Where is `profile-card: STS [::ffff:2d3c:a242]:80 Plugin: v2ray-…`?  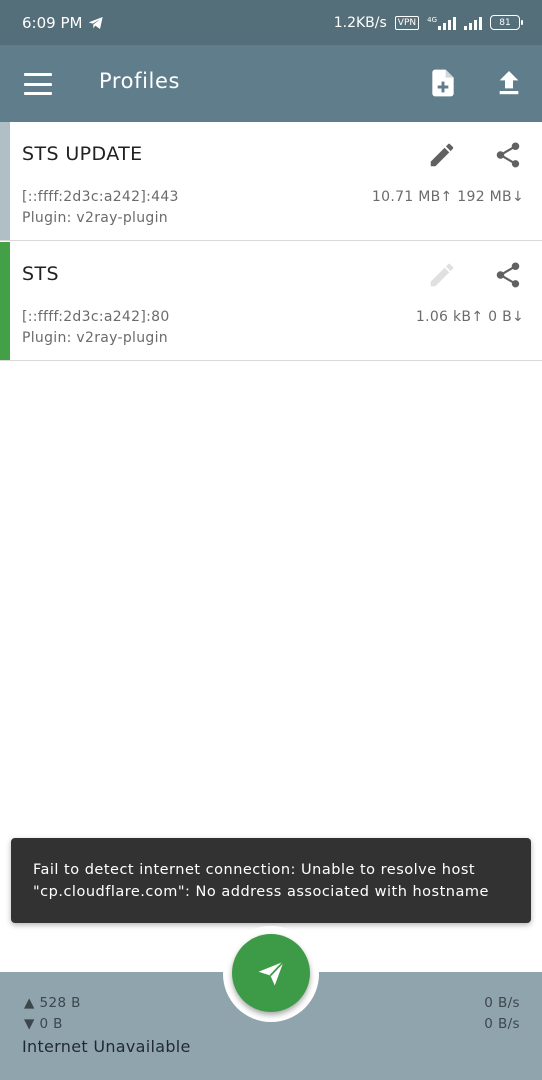
profile-card: STS [::ffff:2d3c:a242]:80 Plugin: v2ray-… is located at coordinates (271, 301).